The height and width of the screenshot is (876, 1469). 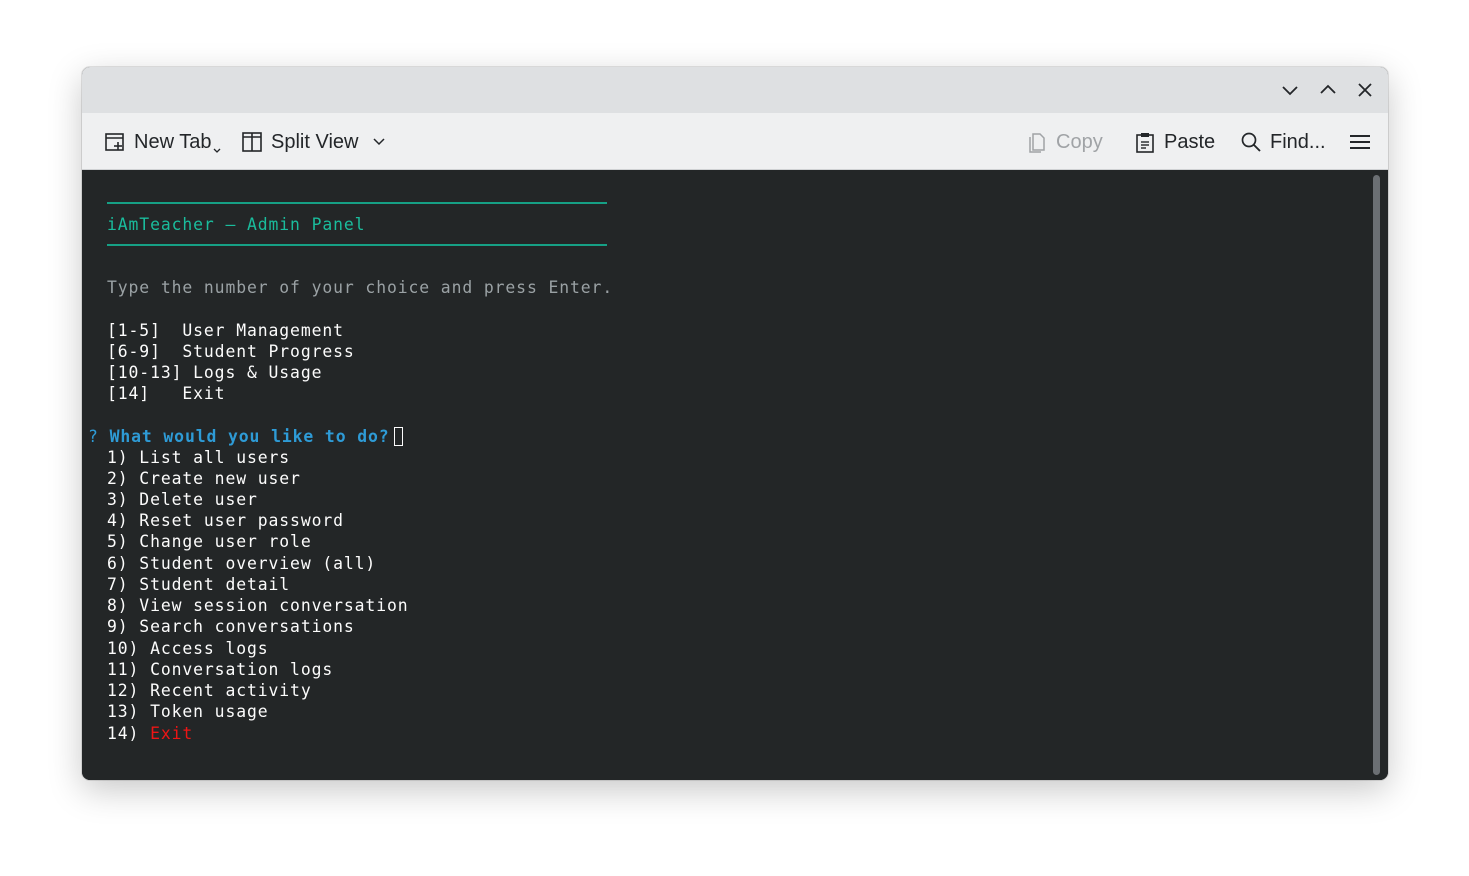 I want to click on paste-label: Paste, so click(x=1190, y=141).